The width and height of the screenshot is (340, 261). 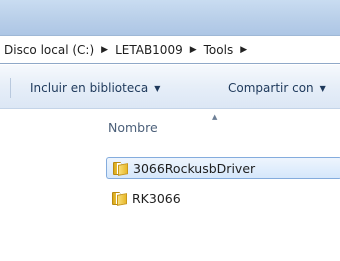 I want to click on share-with-button: Compartir con ▼, so click(x=277, y=88).